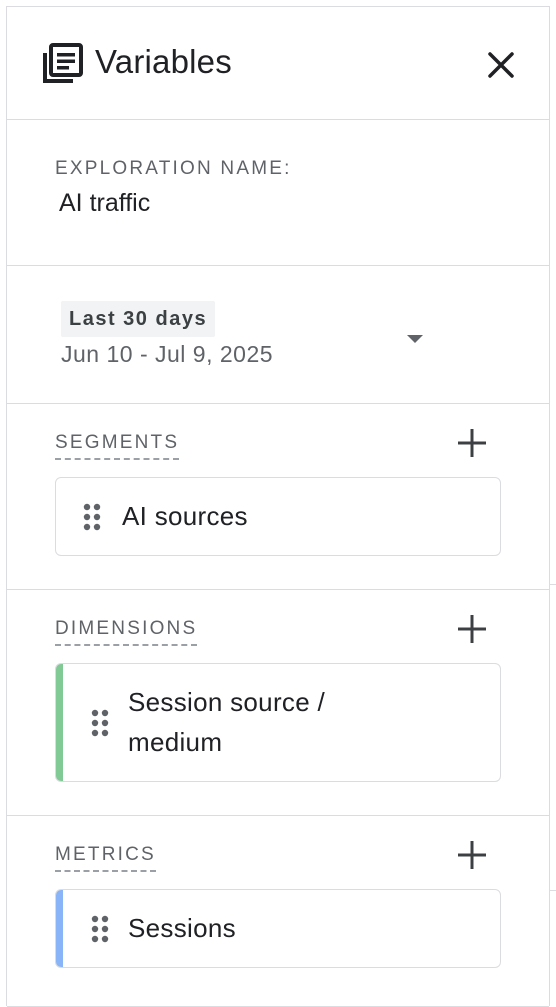 This screenshot has height=1007, width=556. I want to click on exploration-name-section: EXPLORATION NAME: AI traffic, so click(278, 193).